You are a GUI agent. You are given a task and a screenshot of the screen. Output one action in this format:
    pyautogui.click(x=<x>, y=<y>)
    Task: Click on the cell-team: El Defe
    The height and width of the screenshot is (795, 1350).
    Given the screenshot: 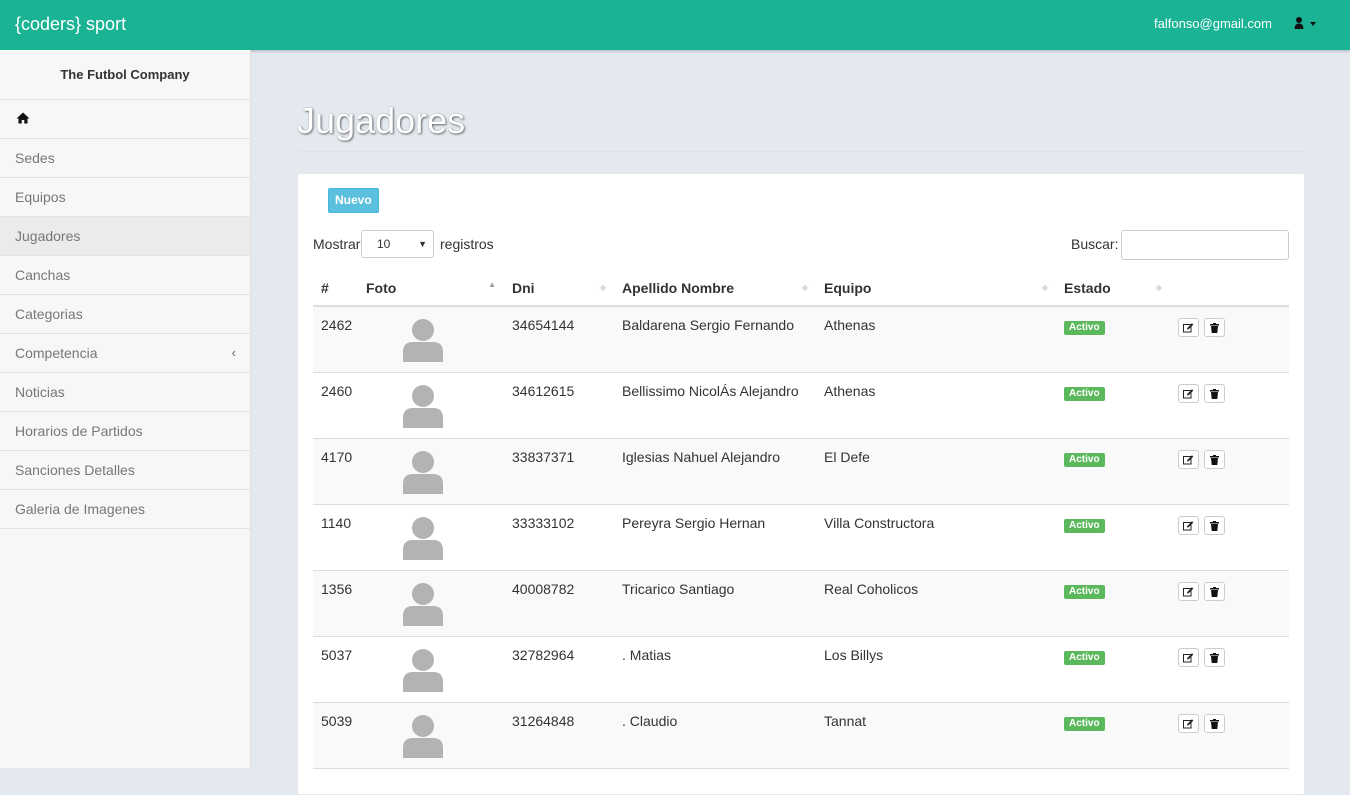 What is the action you would take?
    pyautogui.click(x=936, y=471)
    